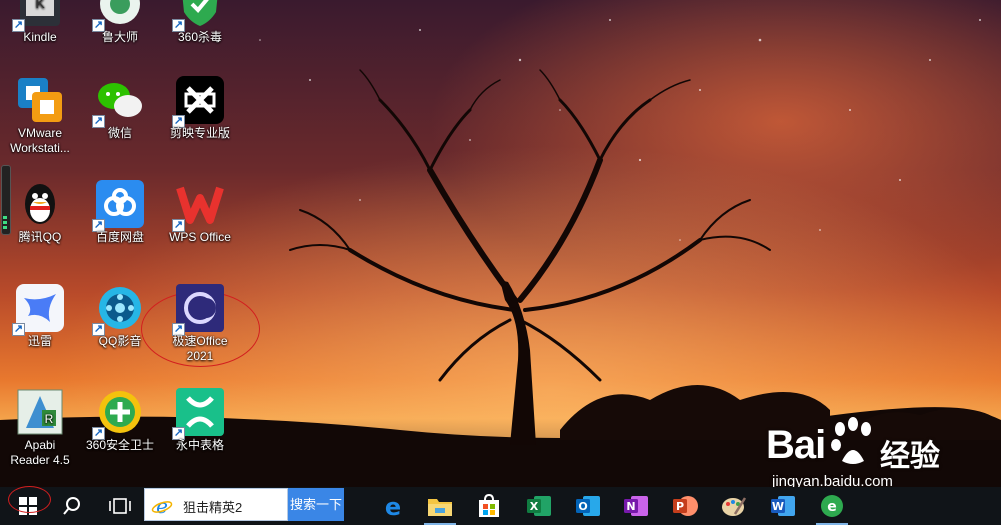 This screenshot has width=1001, height=525. I want to click on baidu-paw-icon, so click(851, 440).